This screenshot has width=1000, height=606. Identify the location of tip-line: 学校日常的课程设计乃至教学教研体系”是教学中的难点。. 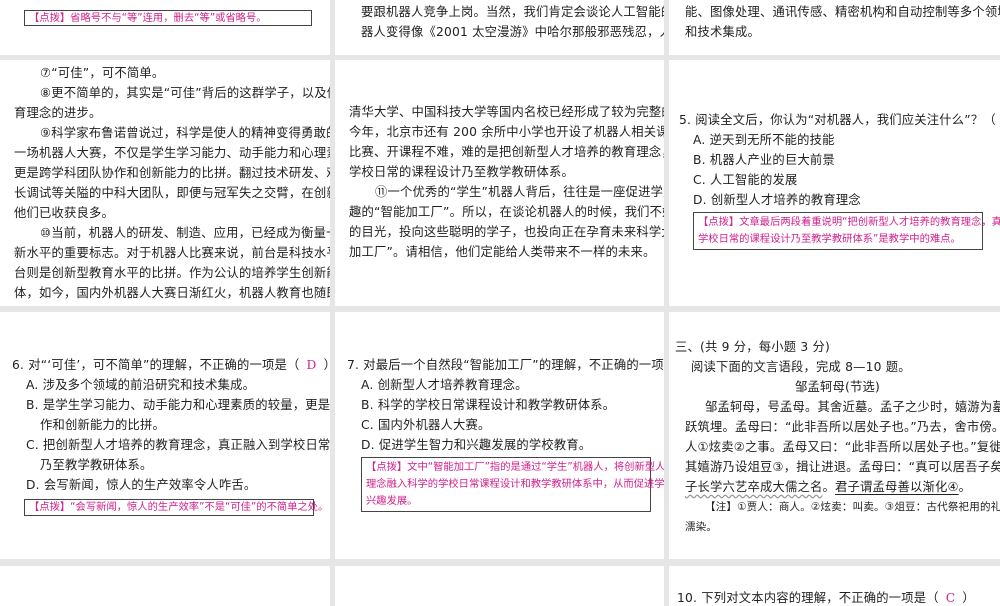
(829, 239).